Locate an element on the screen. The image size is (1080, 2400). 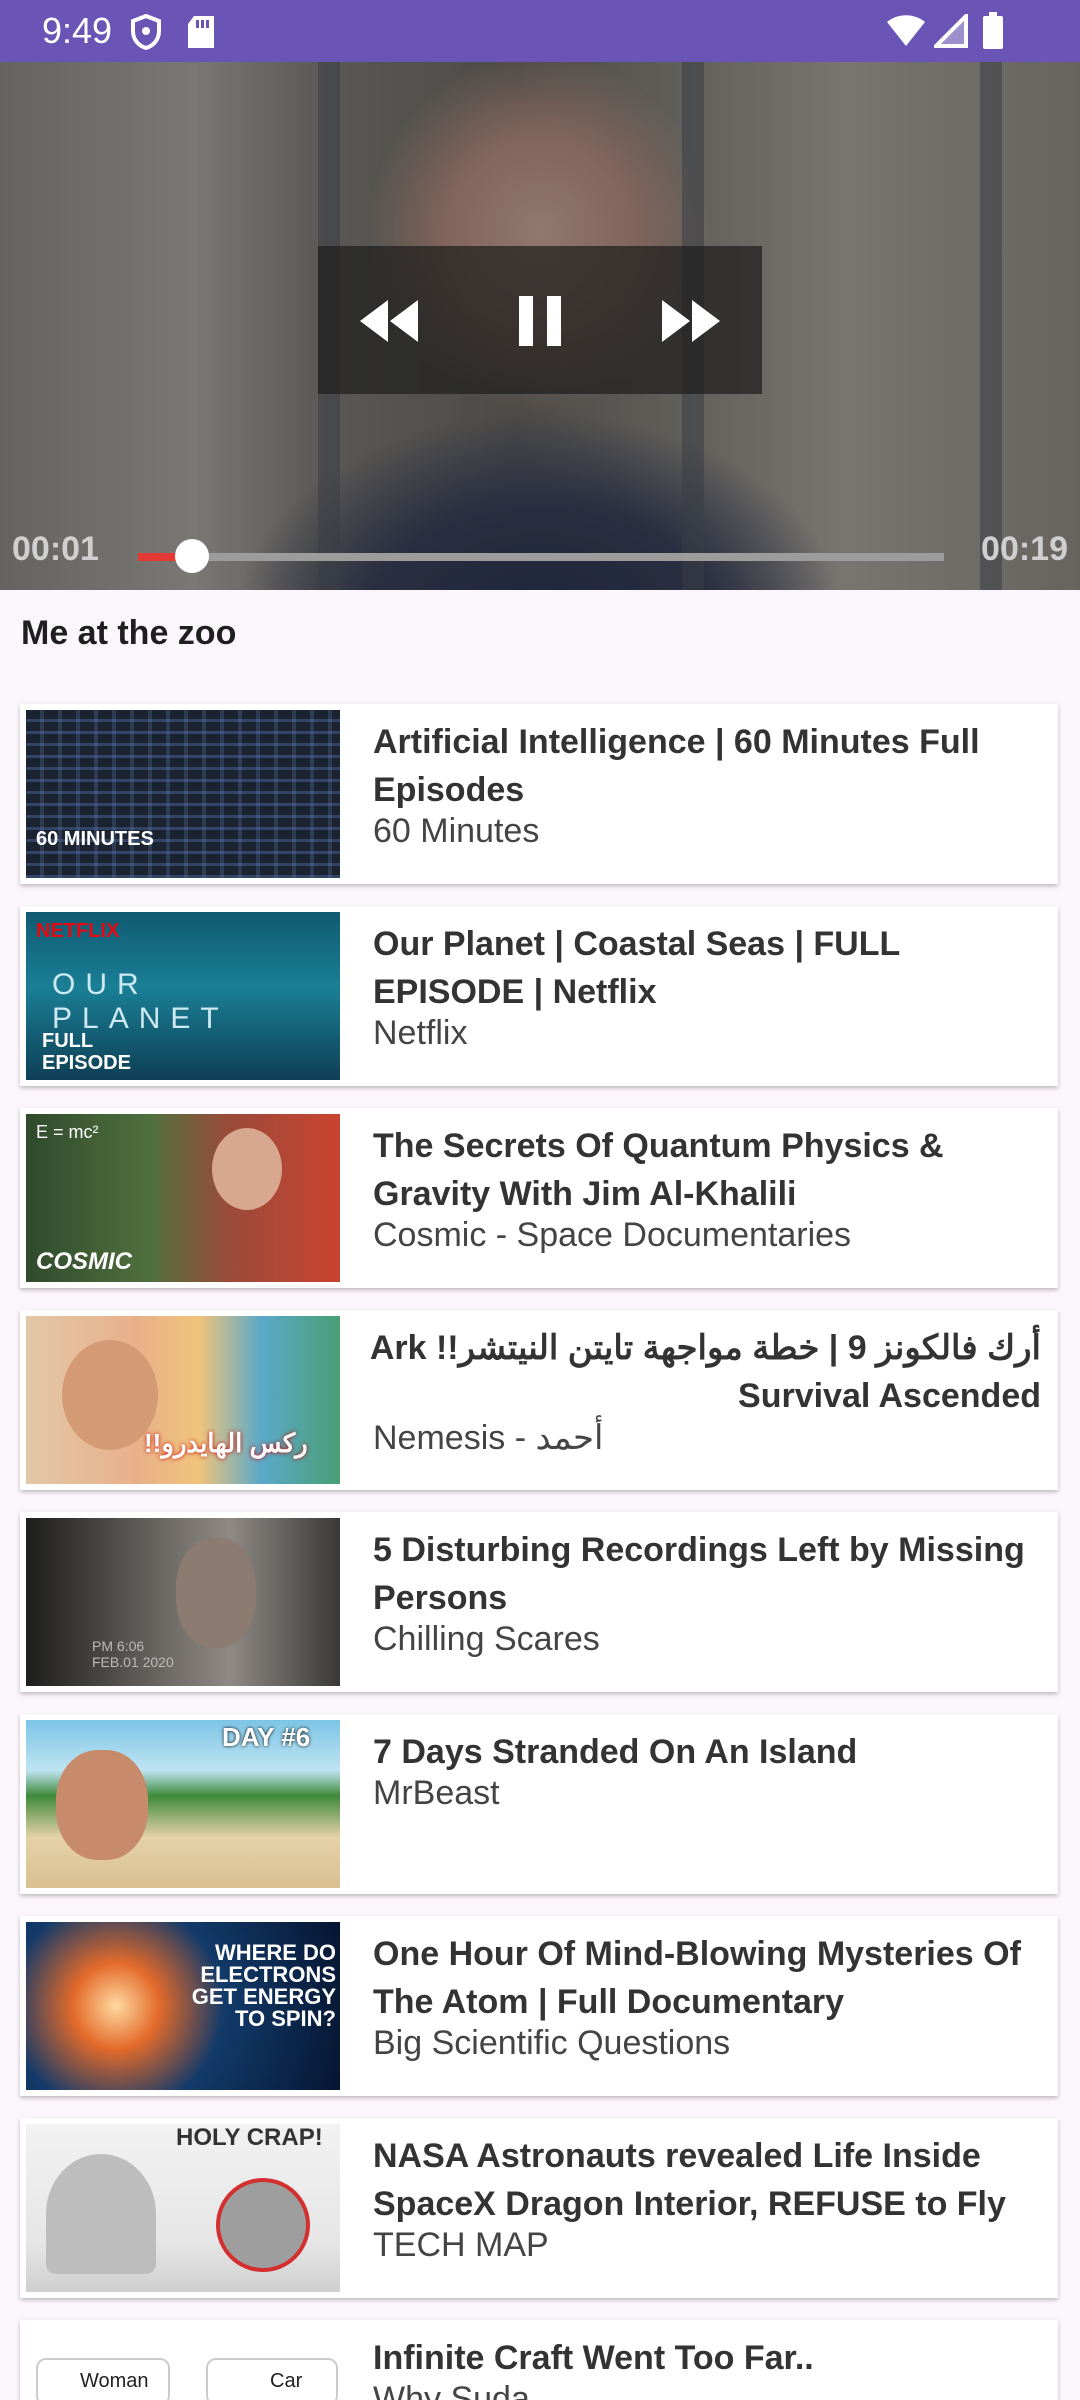
rewind-button is located at coordinates (389, 321).